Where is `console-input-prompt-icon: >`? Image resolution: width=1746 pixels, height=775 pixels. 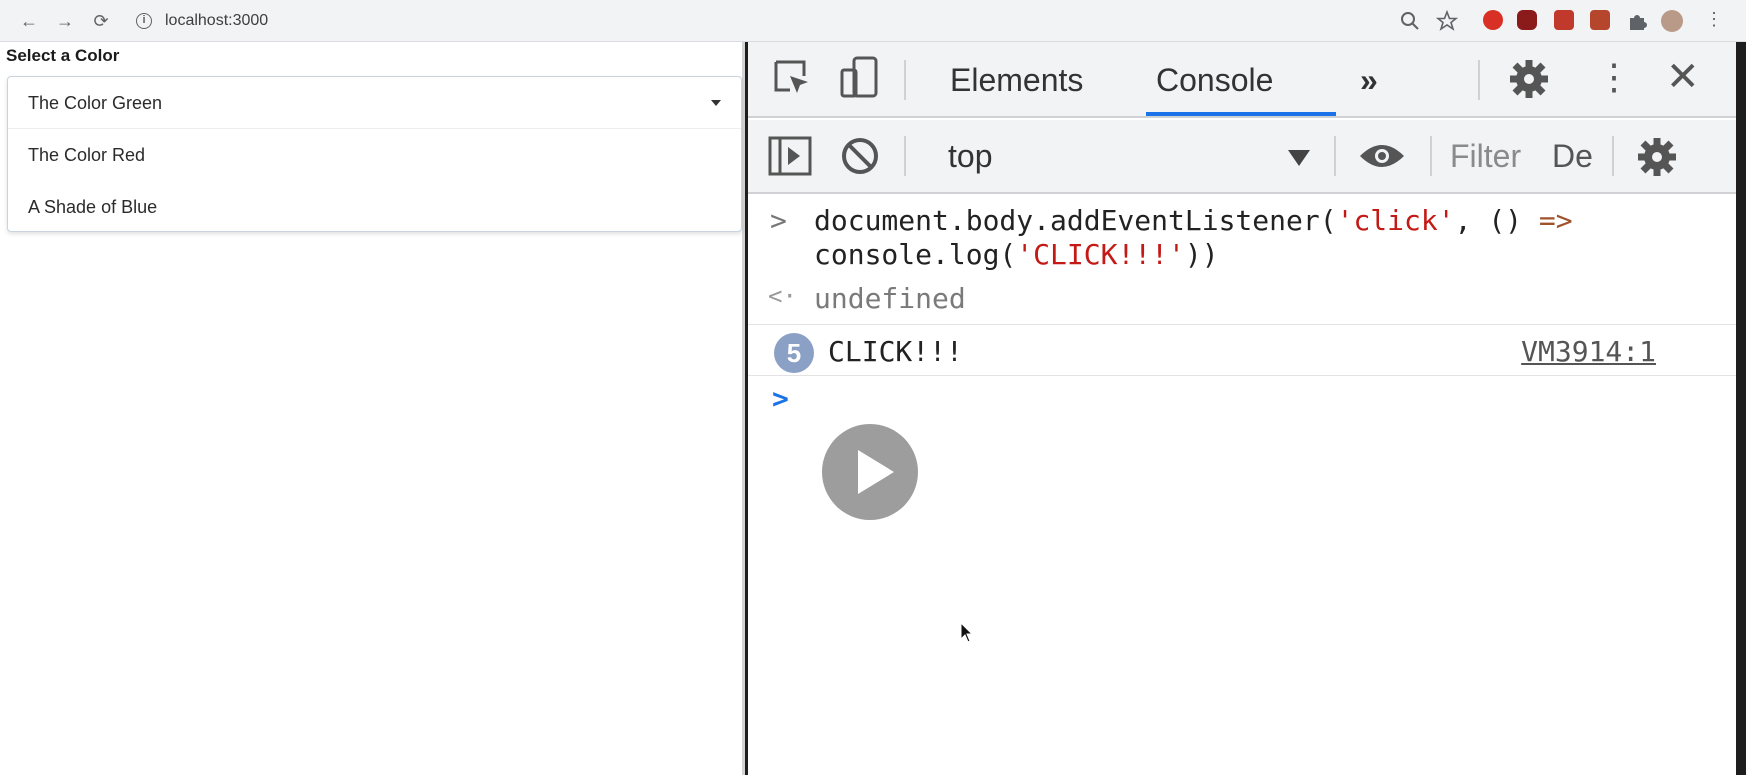
console-input-prompt-icon: > is located at coordinates (780, 398).